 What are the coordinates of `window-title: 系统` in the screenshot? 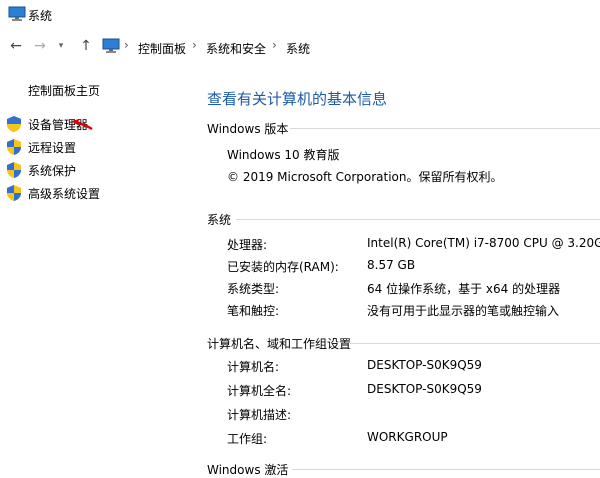 It's located at (40, 16).